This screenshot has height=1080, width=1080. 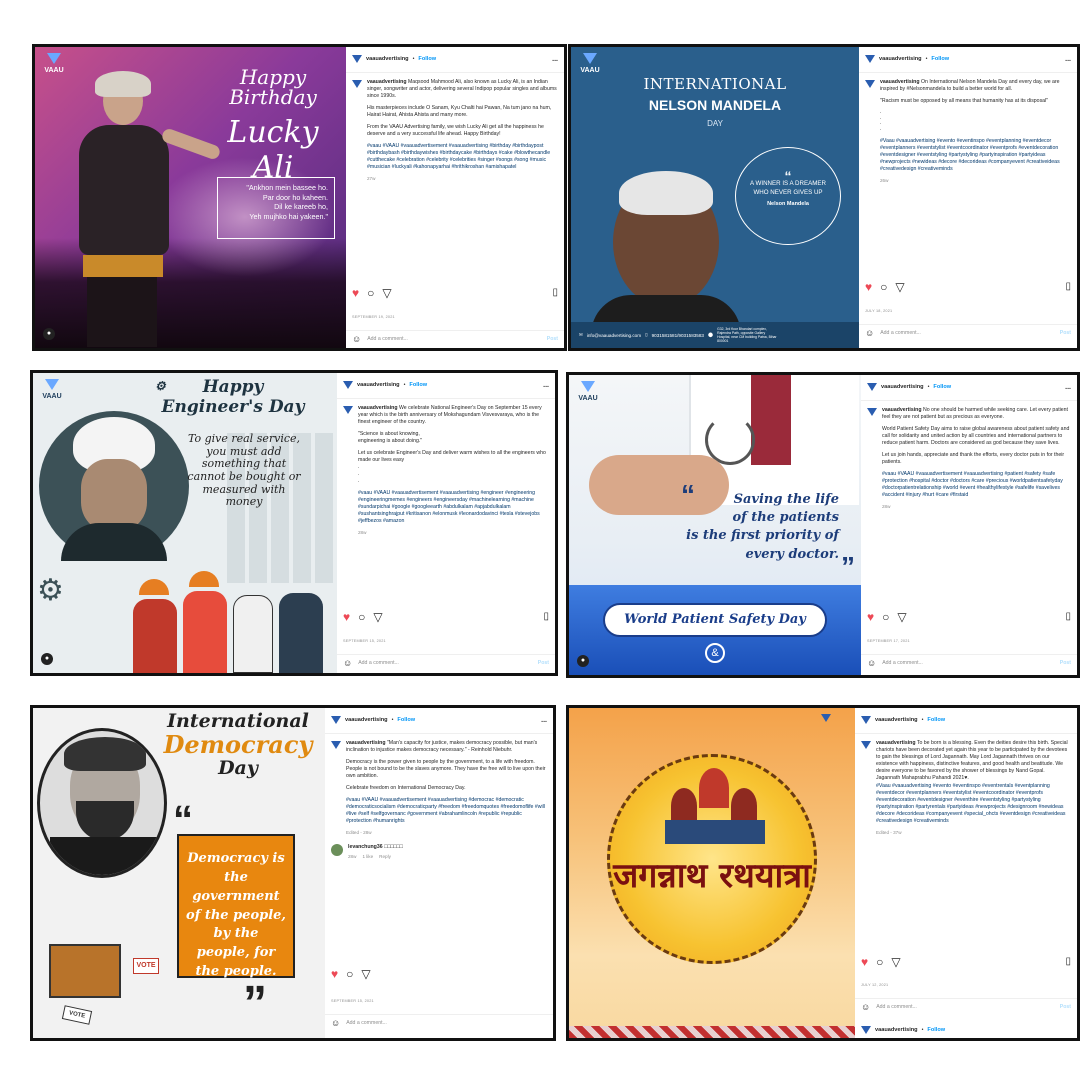 What do you see at coordinates (936, 1031) in the screenshot?
I see `next-follow-button: Follow` at bounding box center [936, 1031].